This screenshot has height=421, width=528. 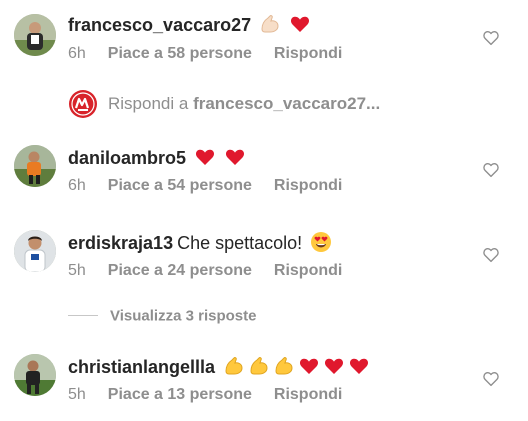 I want to click on comment-meta: 5h Piace a 24 persone Rispondi, so click(x=205, y=271).